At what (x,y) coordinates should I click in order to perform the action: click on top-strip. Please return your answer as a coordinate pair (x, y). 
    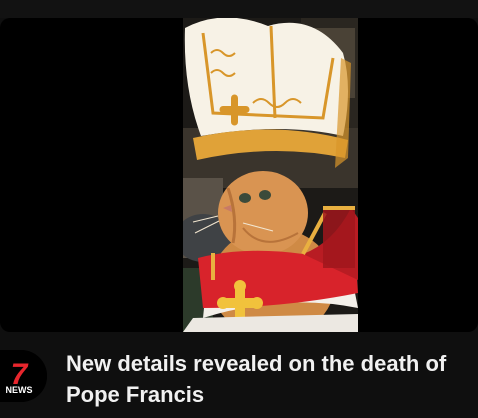
    Looking at the image, I should click on (239, 9).